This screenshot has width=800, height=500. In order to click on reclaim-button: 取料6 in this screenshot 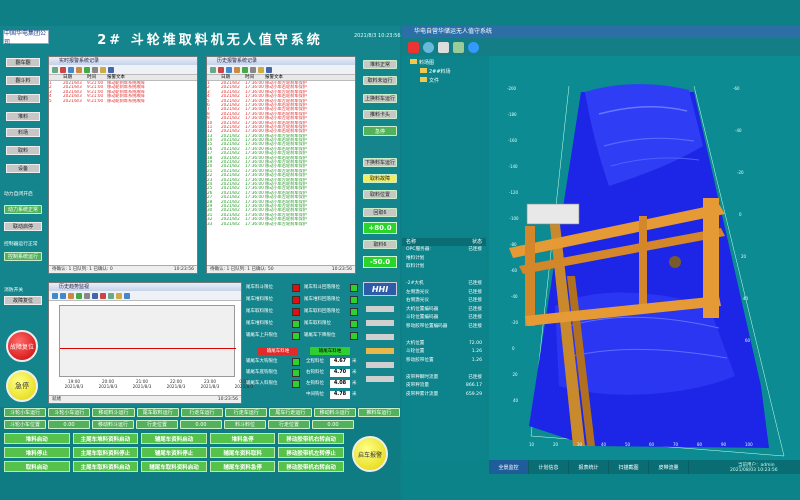, I will do `click(380, 244)`.